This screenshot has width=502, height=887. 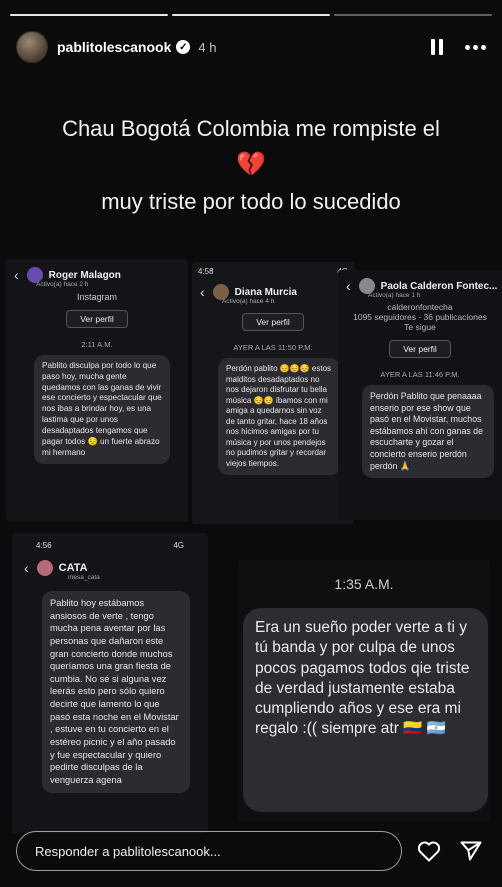 I want to click on heart-outline-icon, so click(x=429, y=851).